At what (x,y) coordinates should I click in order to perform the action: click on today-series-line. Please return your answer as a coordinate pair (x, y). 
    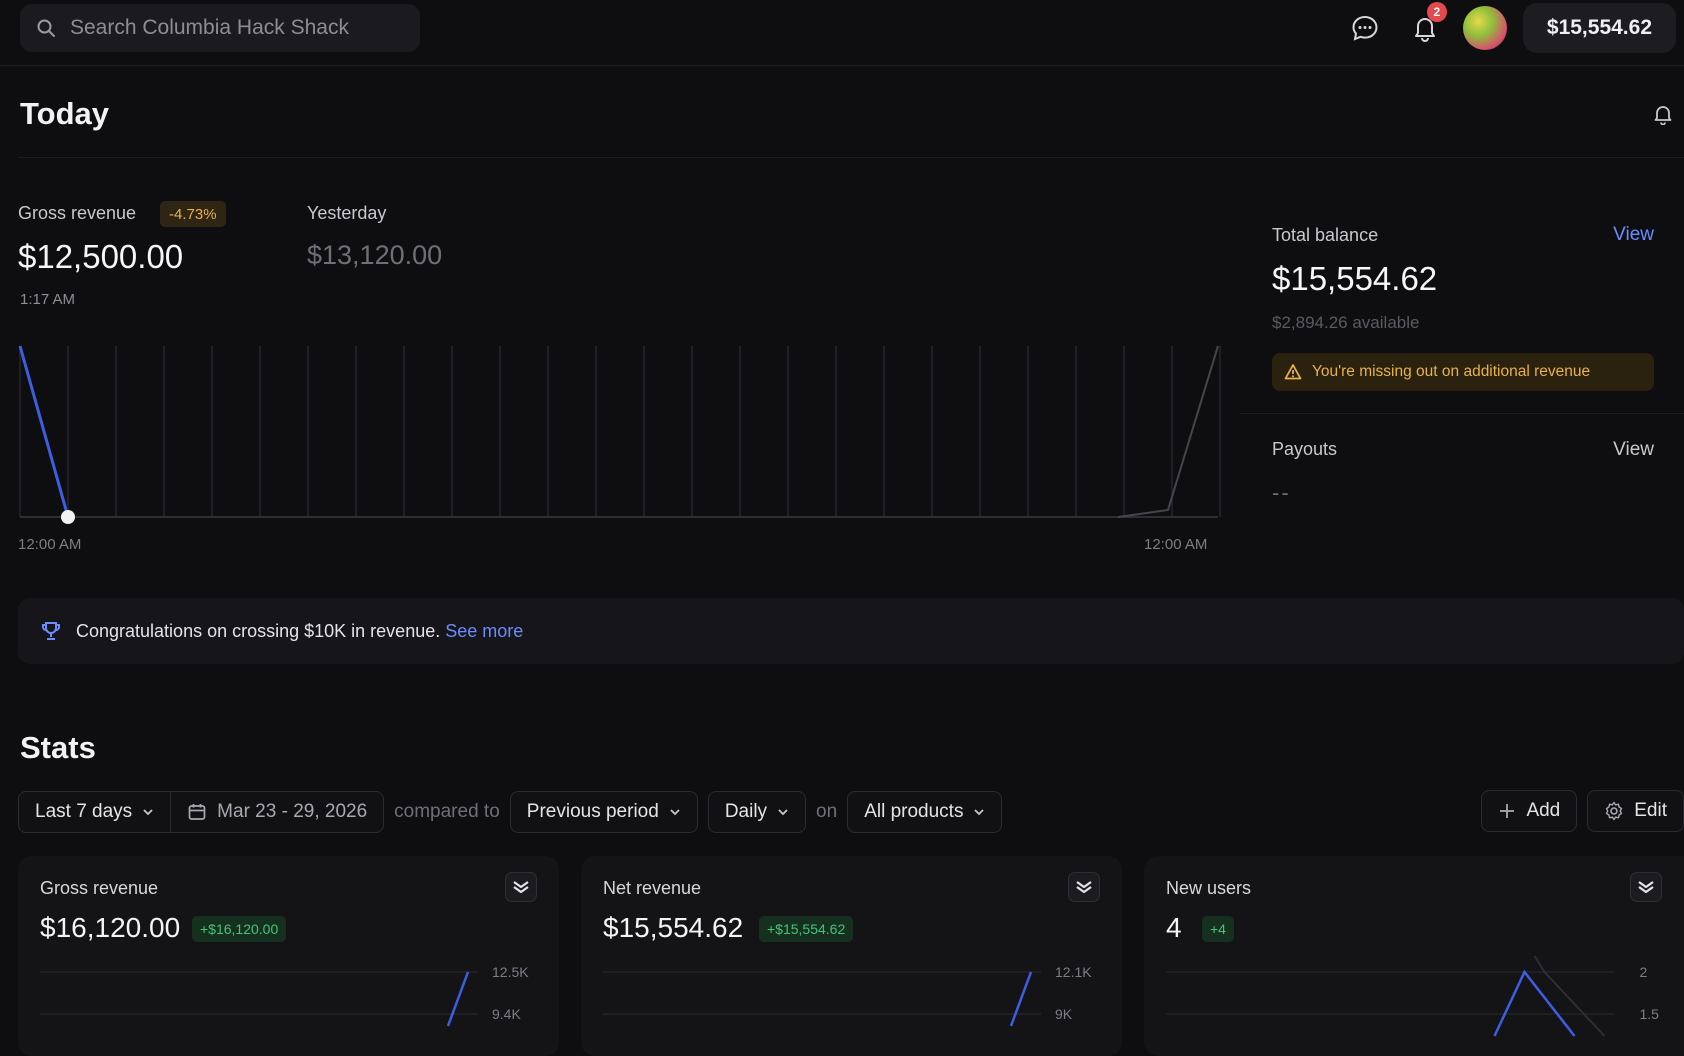
    Looking at the image, I should click on (44, 431).